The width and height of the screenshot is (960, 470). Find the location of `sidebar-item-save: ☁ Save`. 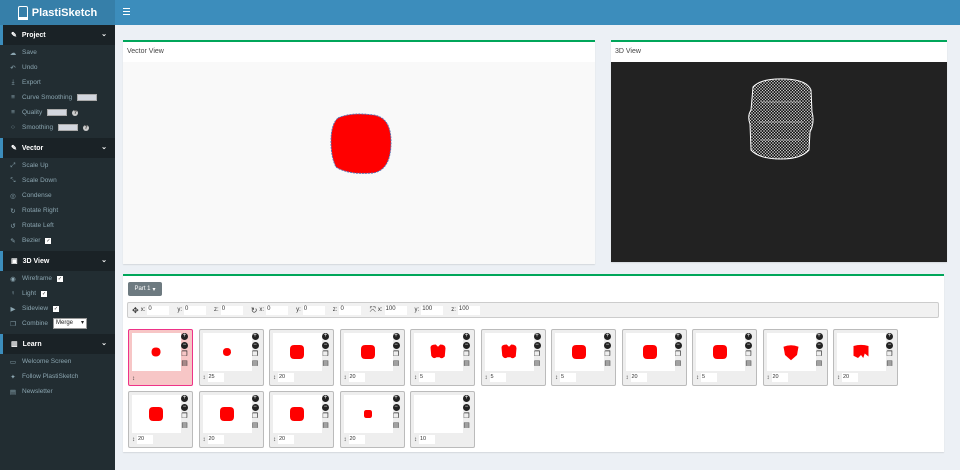

sidebar-item-save: ☁ Save is located at coordinates (57, 52).